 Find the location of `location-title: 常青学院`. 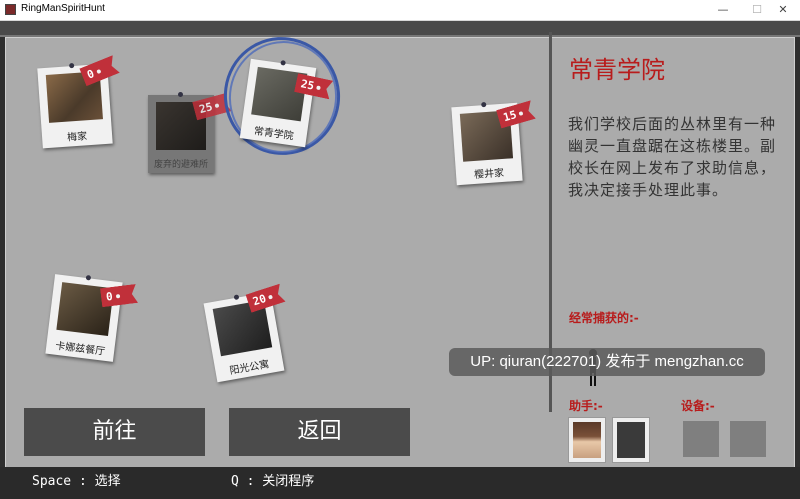

location-title: 常青学院 is located at coordinates (617, 70).